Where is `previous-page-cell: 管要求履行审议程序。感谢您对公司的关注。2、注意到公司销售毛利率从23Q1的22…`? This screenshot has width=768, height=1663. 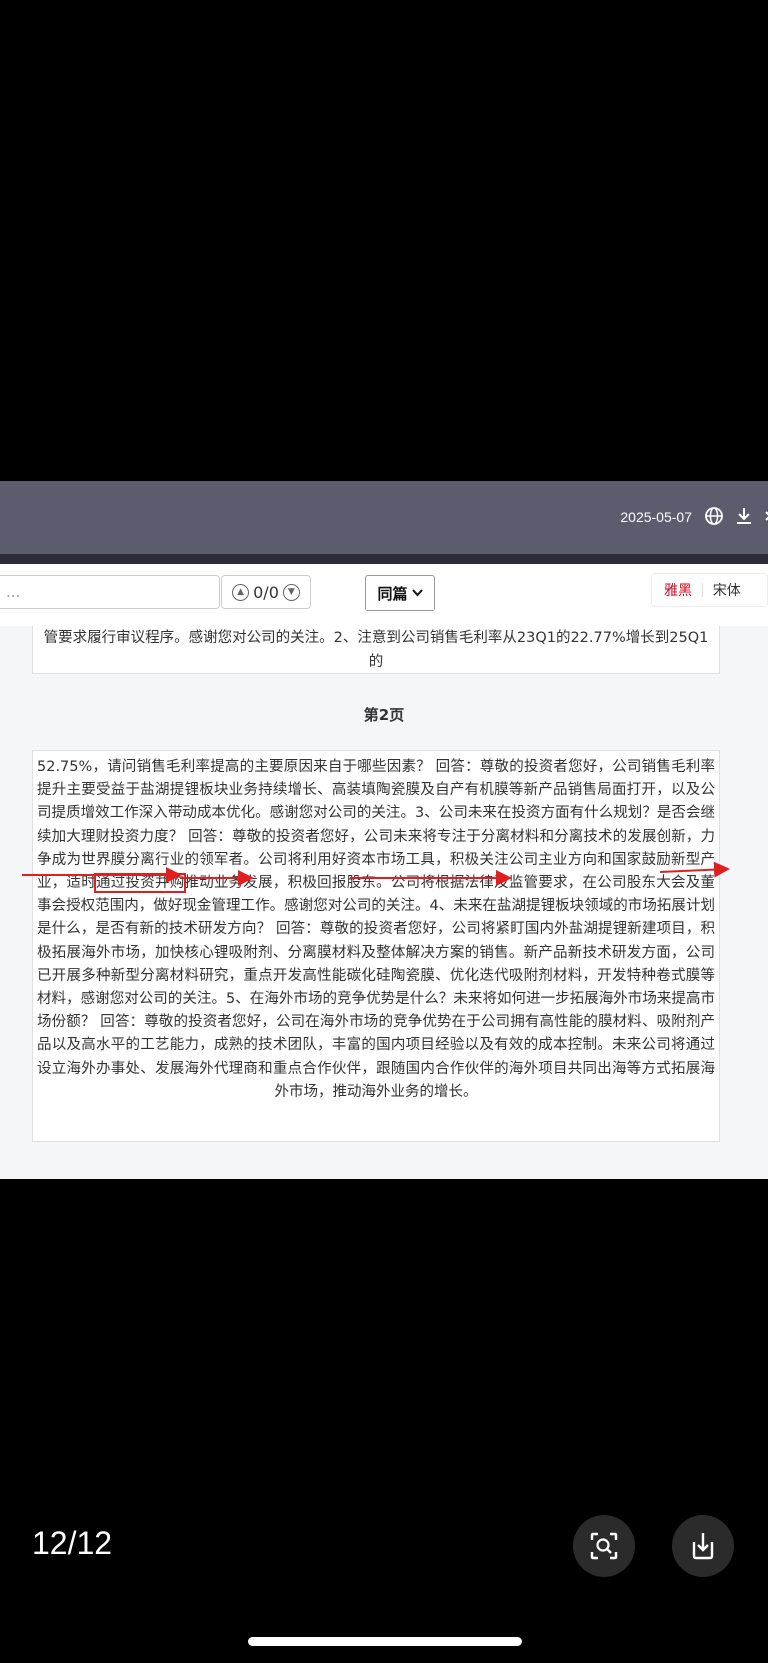 previous-page-cell: 管要求履行审议程序。感谢您对公司的关注。2、注意到公司销售毛利率从23Q1的22… is located at coordinates (376, 650).